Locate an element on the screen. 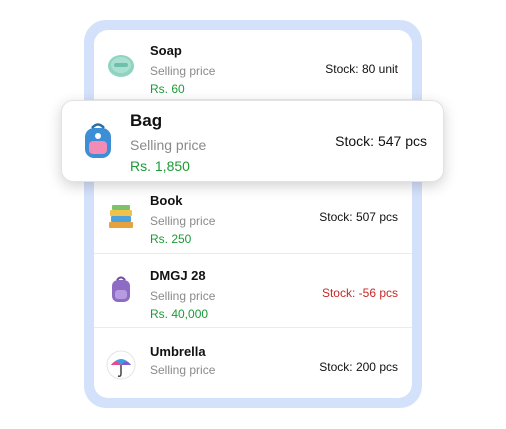 The height and width of the screenshot is (429, 506). stock-value: Stock: 547 pcs is located at coordinates (381, 141).